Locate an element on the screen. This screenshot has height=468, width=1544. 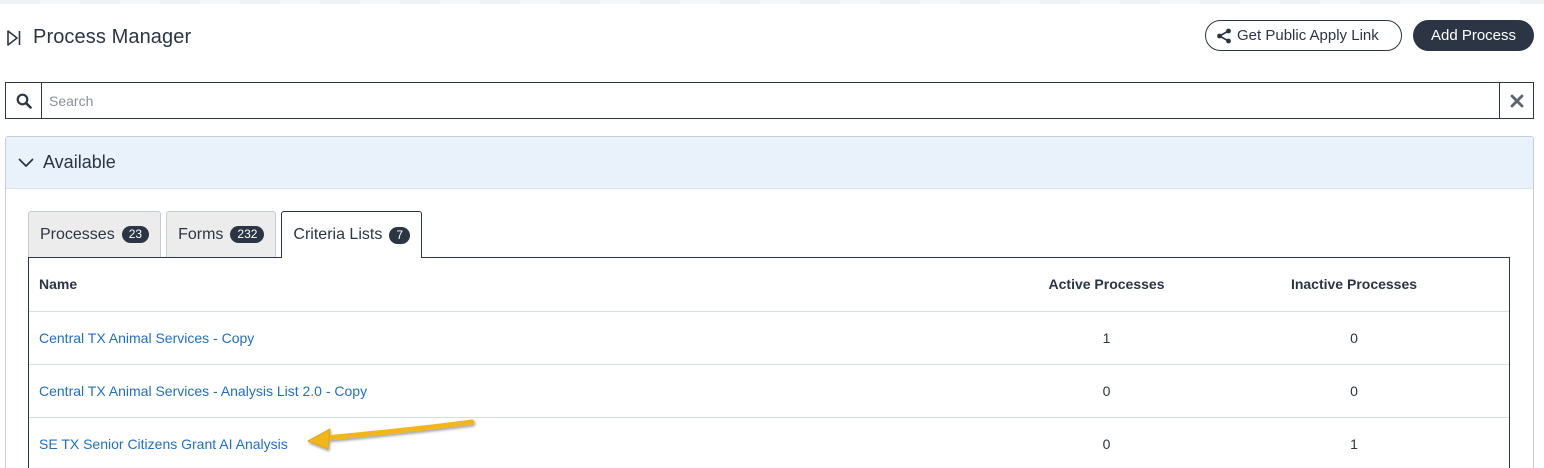
table-row: Central TX Animal Services - Copy 1 0 is located at coordinates (769, 338).